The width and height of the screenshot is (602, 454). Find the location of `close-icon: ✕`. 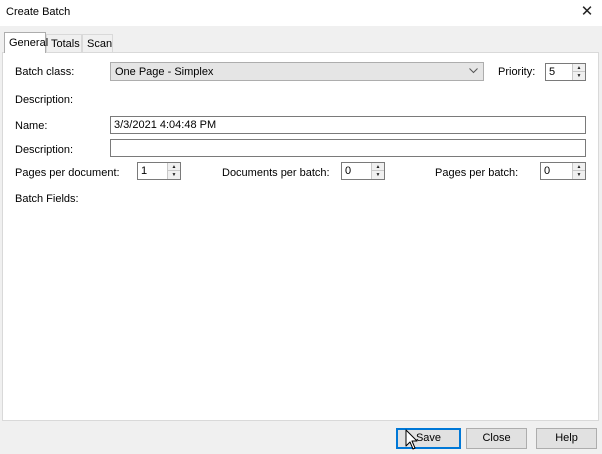

close-icon: ✕ is located at coordinates (587, 13).